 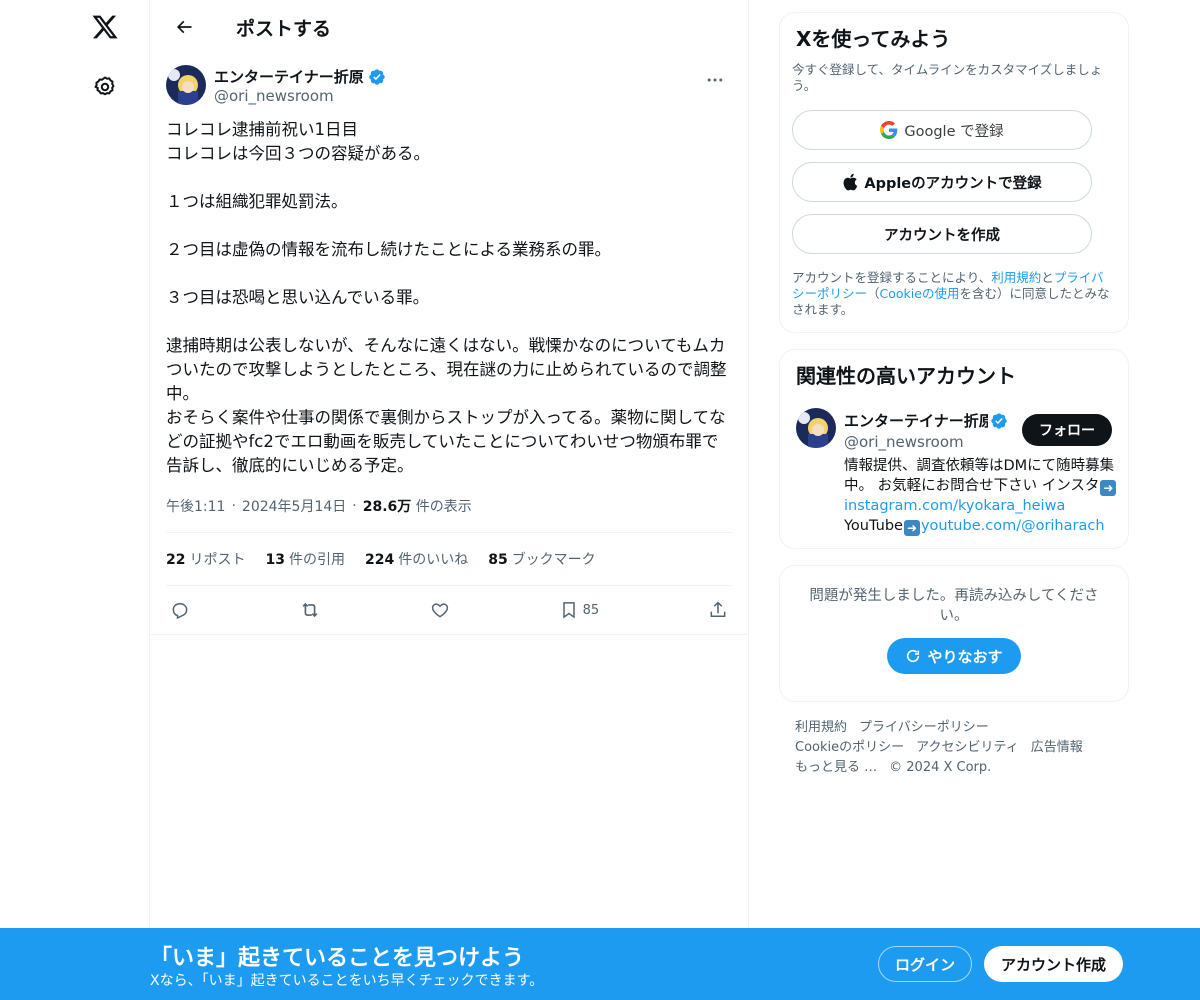 What do you see at coordinates (850, 182) in the screenshot?
I see `apple-icon` at bounding box center [850, 182].